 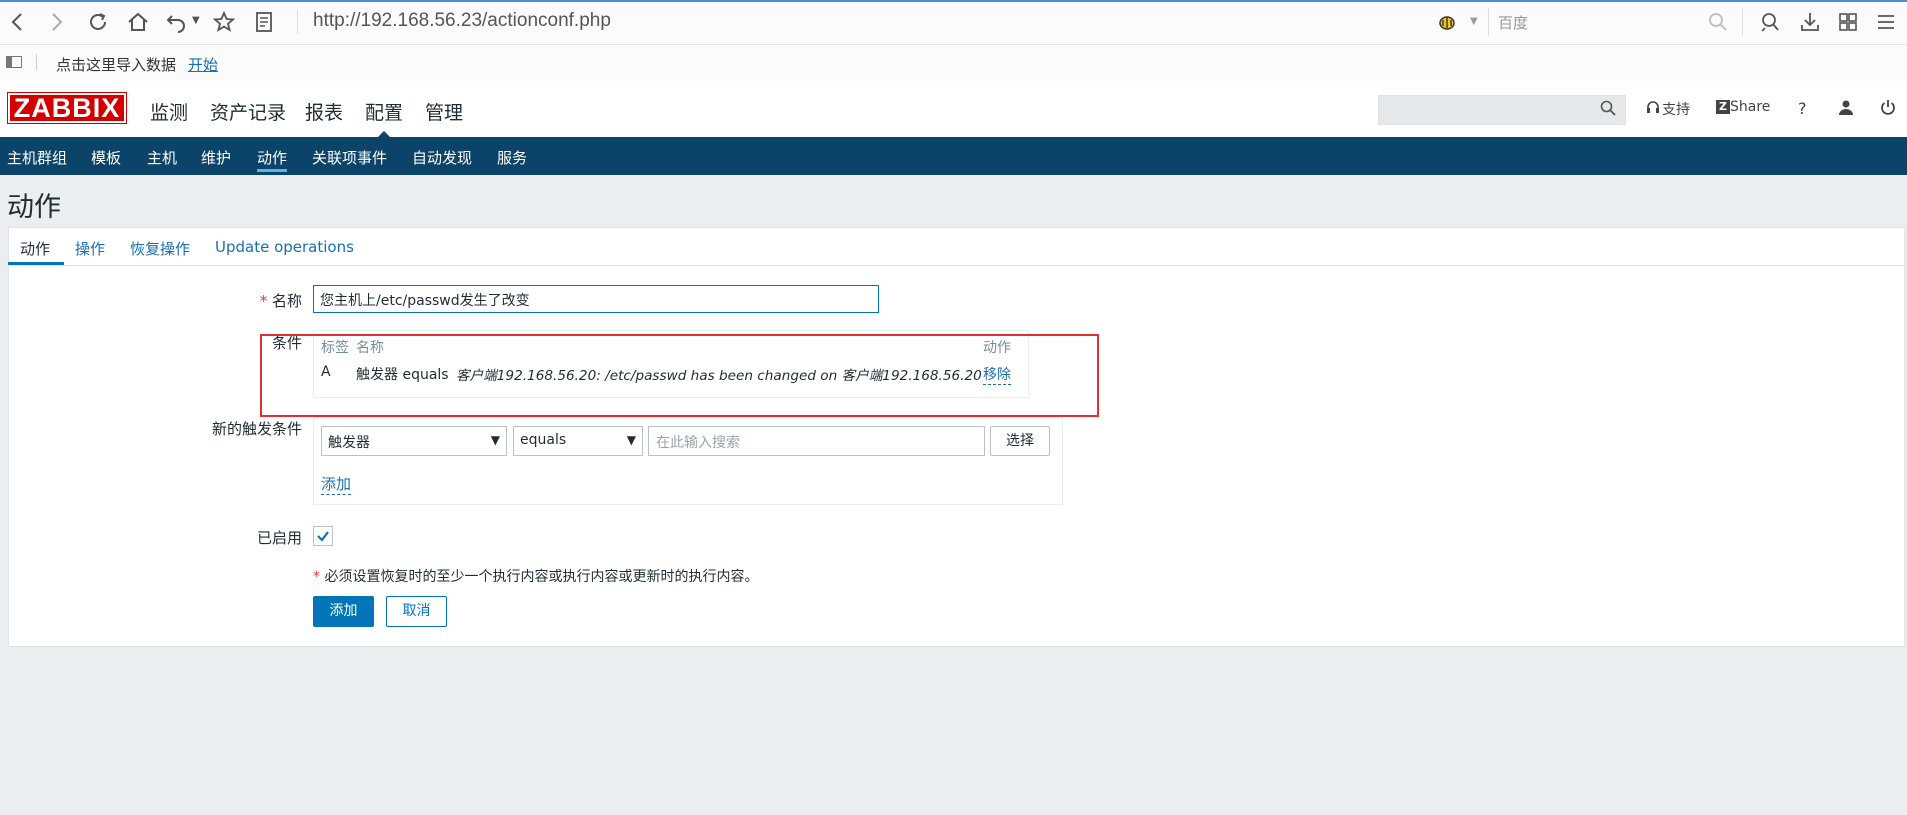 What do you see at coordinates (1846, 107) in the screenshot?
I see `user-profile-icon` at bounding box center [1846, 107].